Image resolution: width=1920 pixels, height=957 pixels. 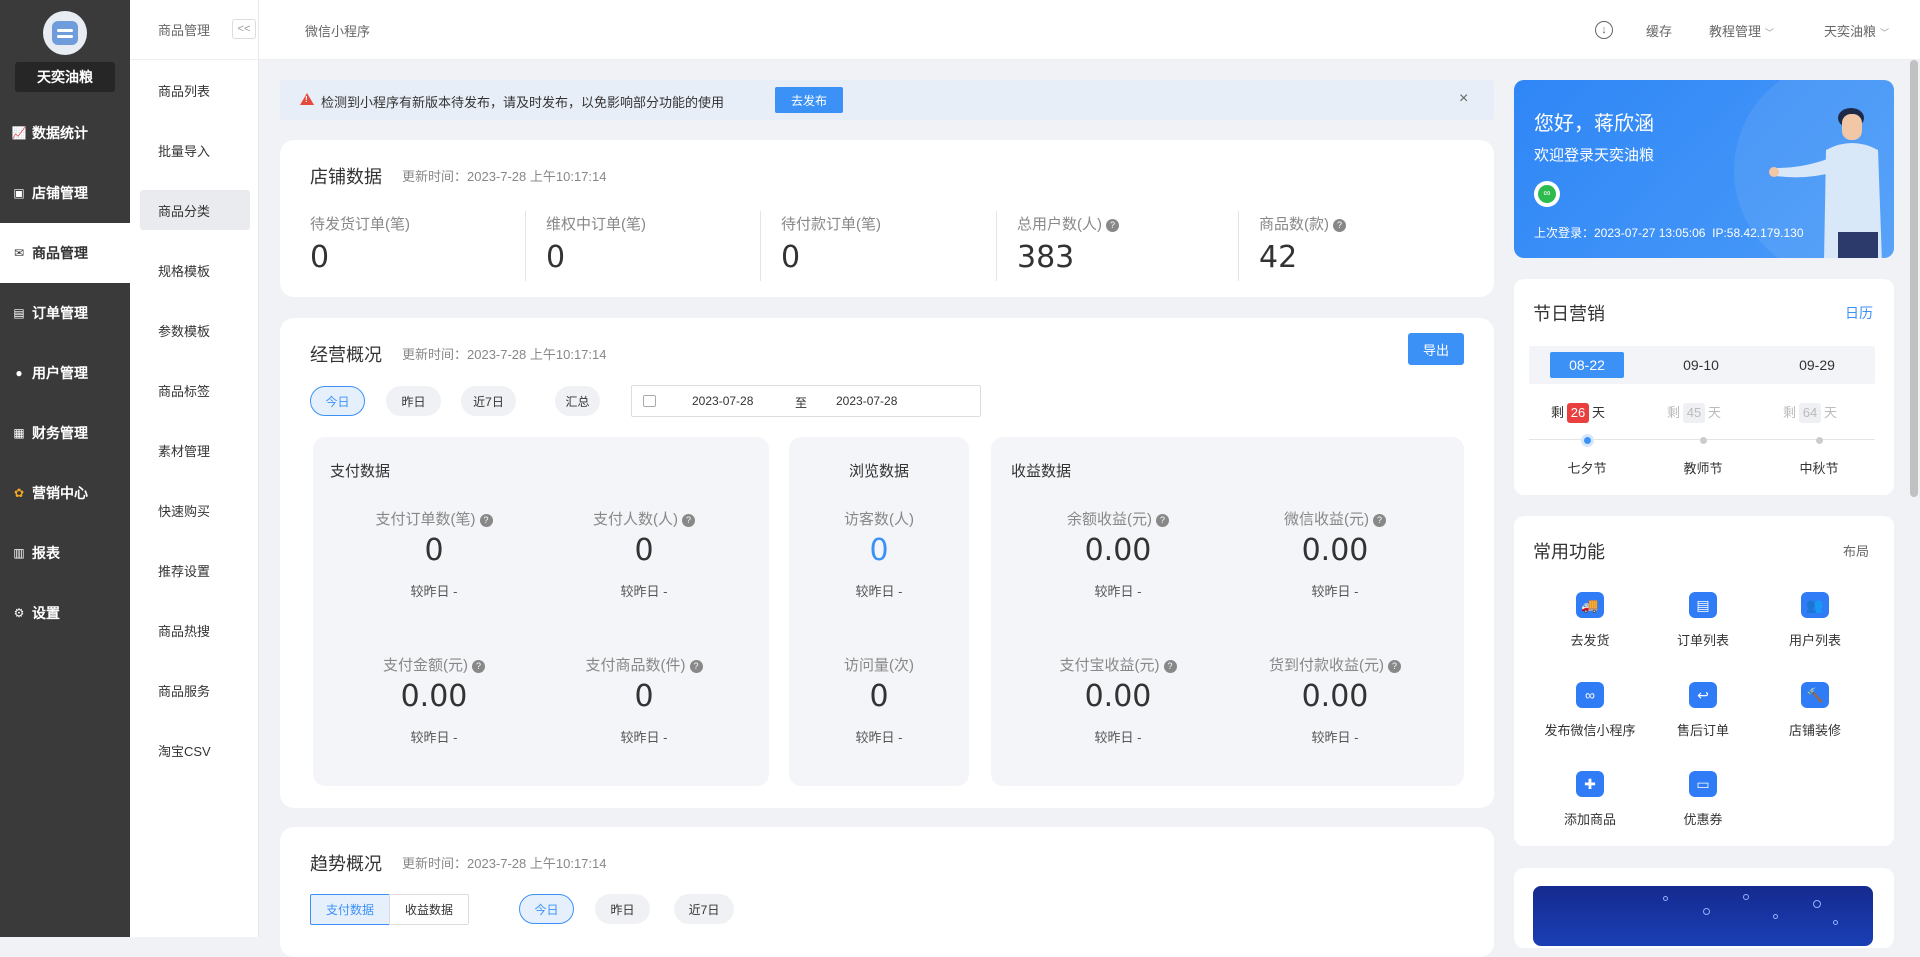 What do you see at coordinates (65, 253) in the screenshot?
I see `sidebar-item-2: ✉ 商品管理` at bounding box center [65, 253].